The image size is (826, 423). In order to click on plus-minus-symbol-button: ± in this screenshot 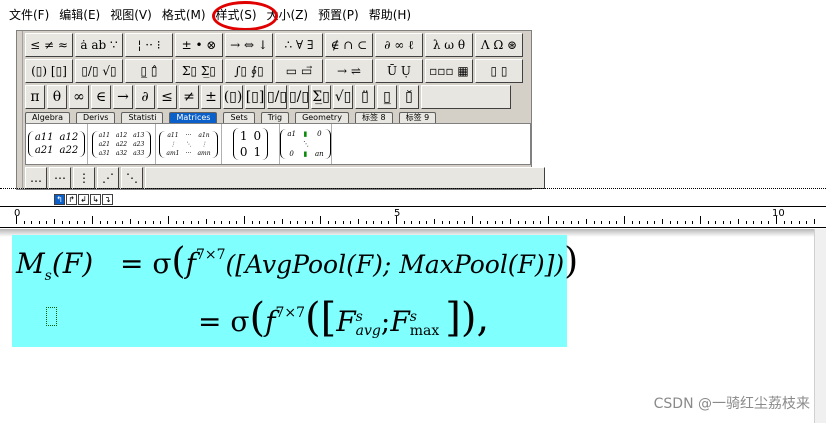, I will do `click(211, 97)`.